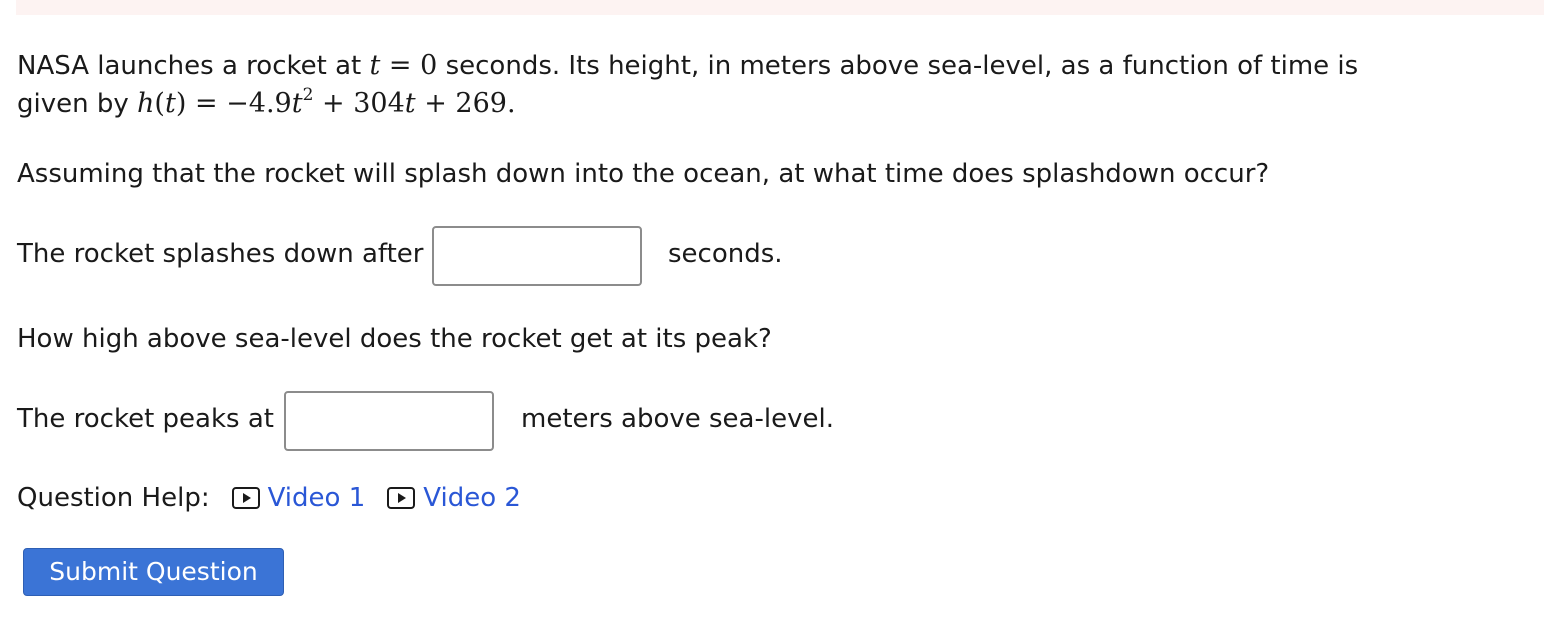 This screenshot has width=1544, height=624. What do you see at coordinates (153, 572) in the screenshot?
I see `submit-question-button: Submit Question` at bounding box center [153, 572].